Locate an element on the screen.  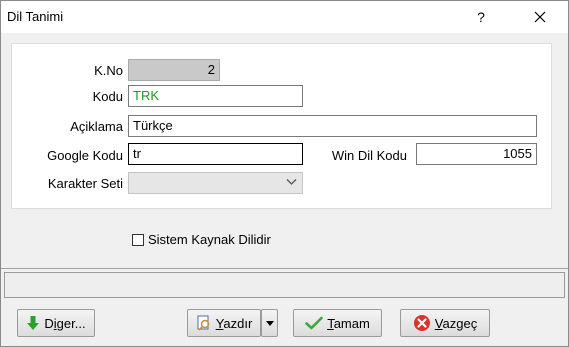
win-dil-kodu-label: Win Dil Kodu is located at coordinates (369, 155).